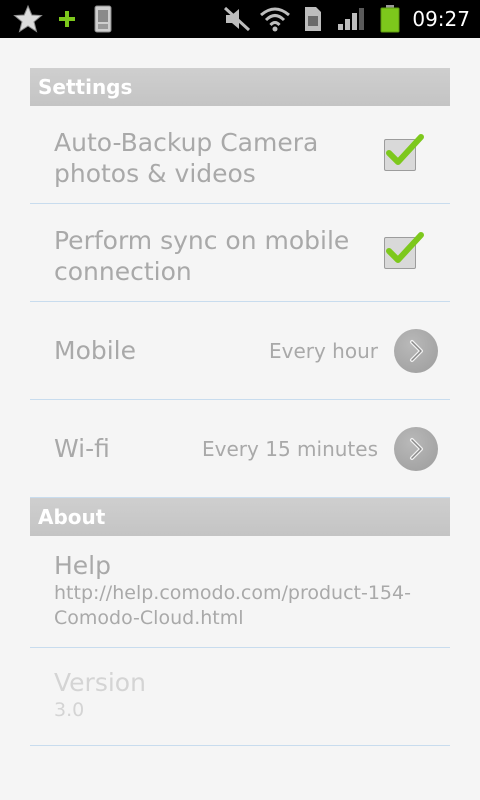  Describe the element at coordinates (103, 19) in the screenshot. I see `phone-icon` at that location.